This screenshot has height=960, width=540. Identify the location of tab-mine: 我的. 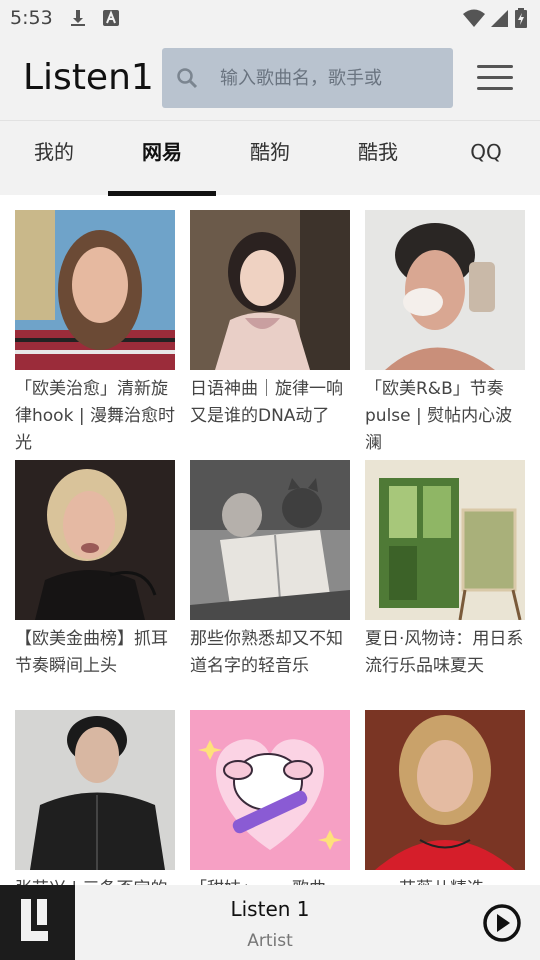
(54, 158).